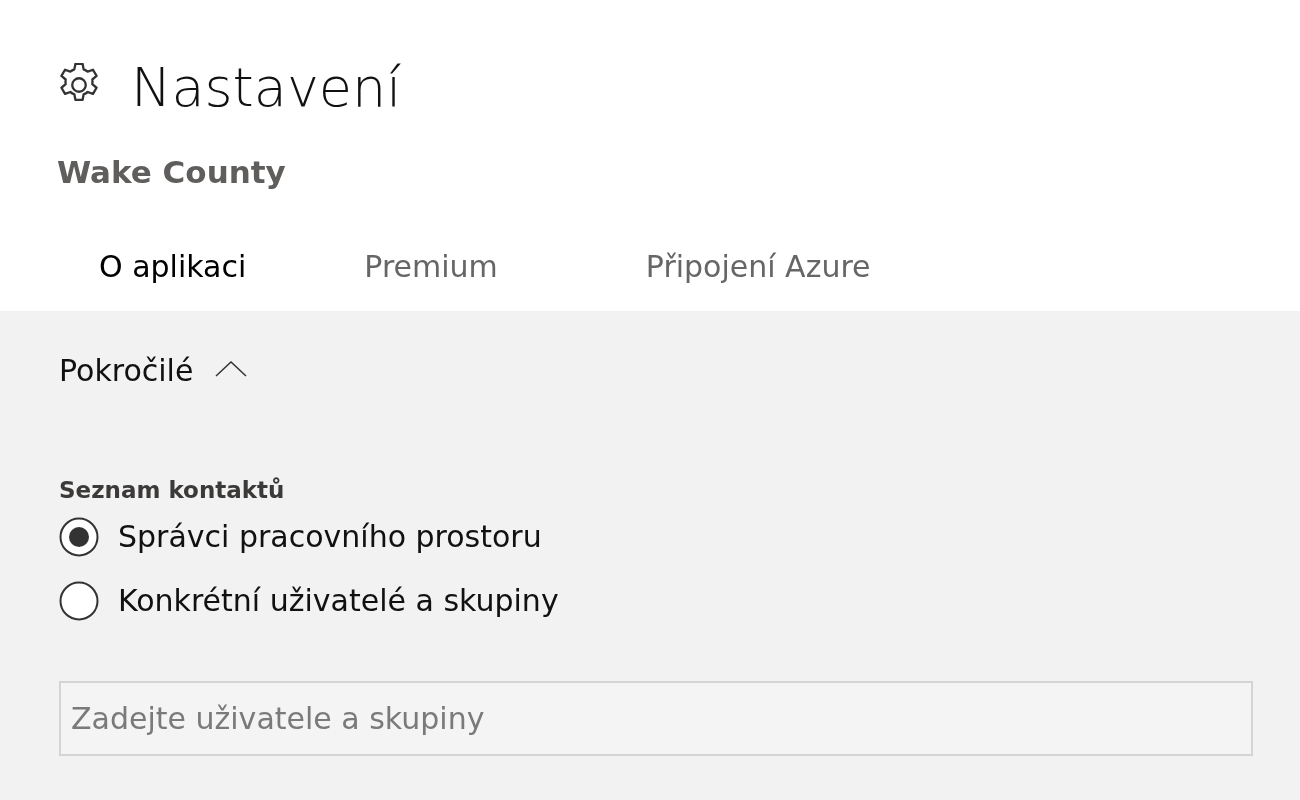 The height and width of the screenshot is (800, 1300). I want to click on workspace-name: Wake County, so click(171, 172).